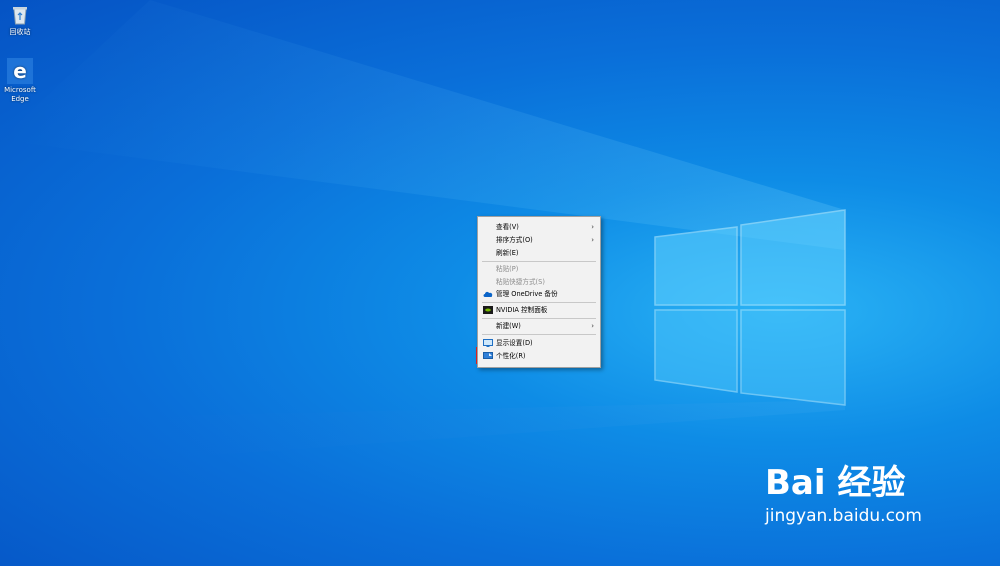 This screenshot has width=1000, height=566. What do you see at coordinates (539, 343) in the screenshot?
I see `menu-item-display-settings: 显示设置(D)` at bounding box center [539, 343].